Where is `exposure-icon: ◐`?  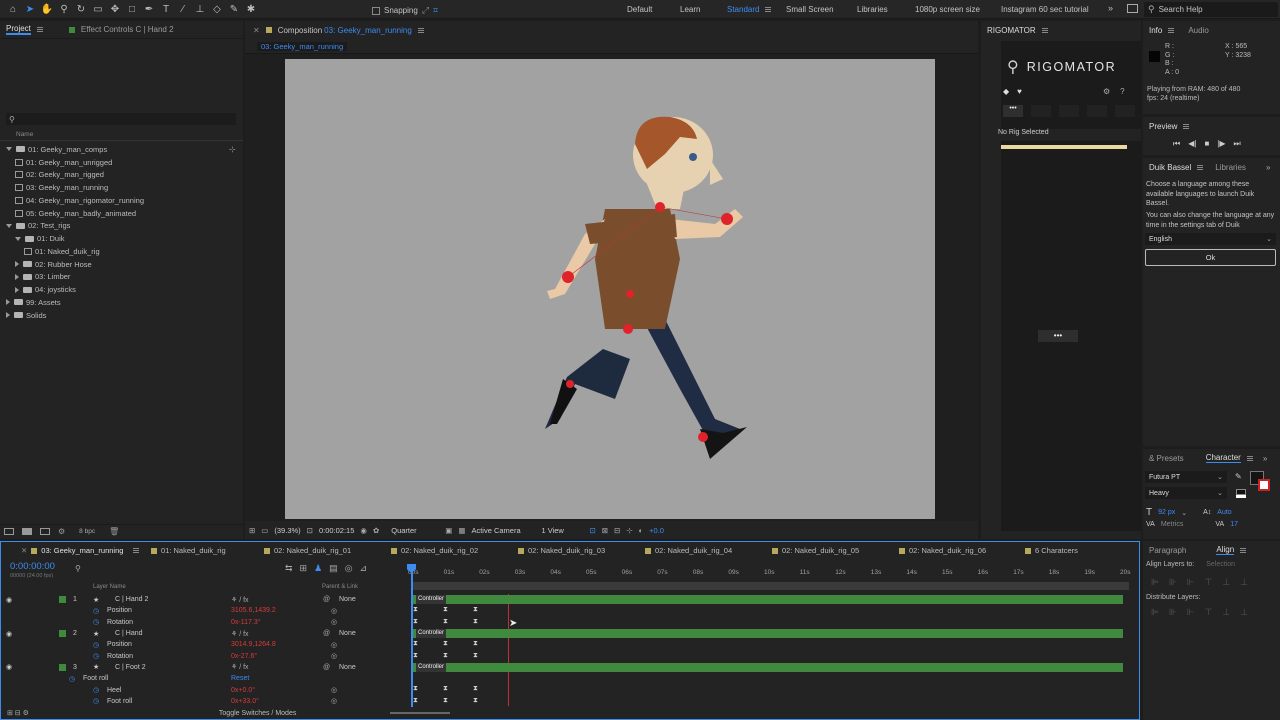
exposure-icon: ◐ is located at coordinates (641, 530).